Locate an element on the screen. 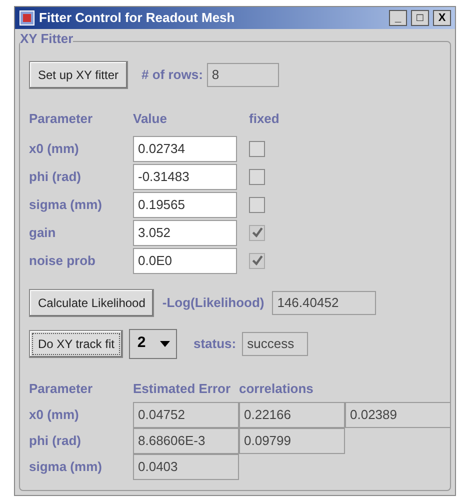 Image resolution: width=463 pixels, height=500 pixels. rows-label: # of rows: is located at coordinates (172, 75).